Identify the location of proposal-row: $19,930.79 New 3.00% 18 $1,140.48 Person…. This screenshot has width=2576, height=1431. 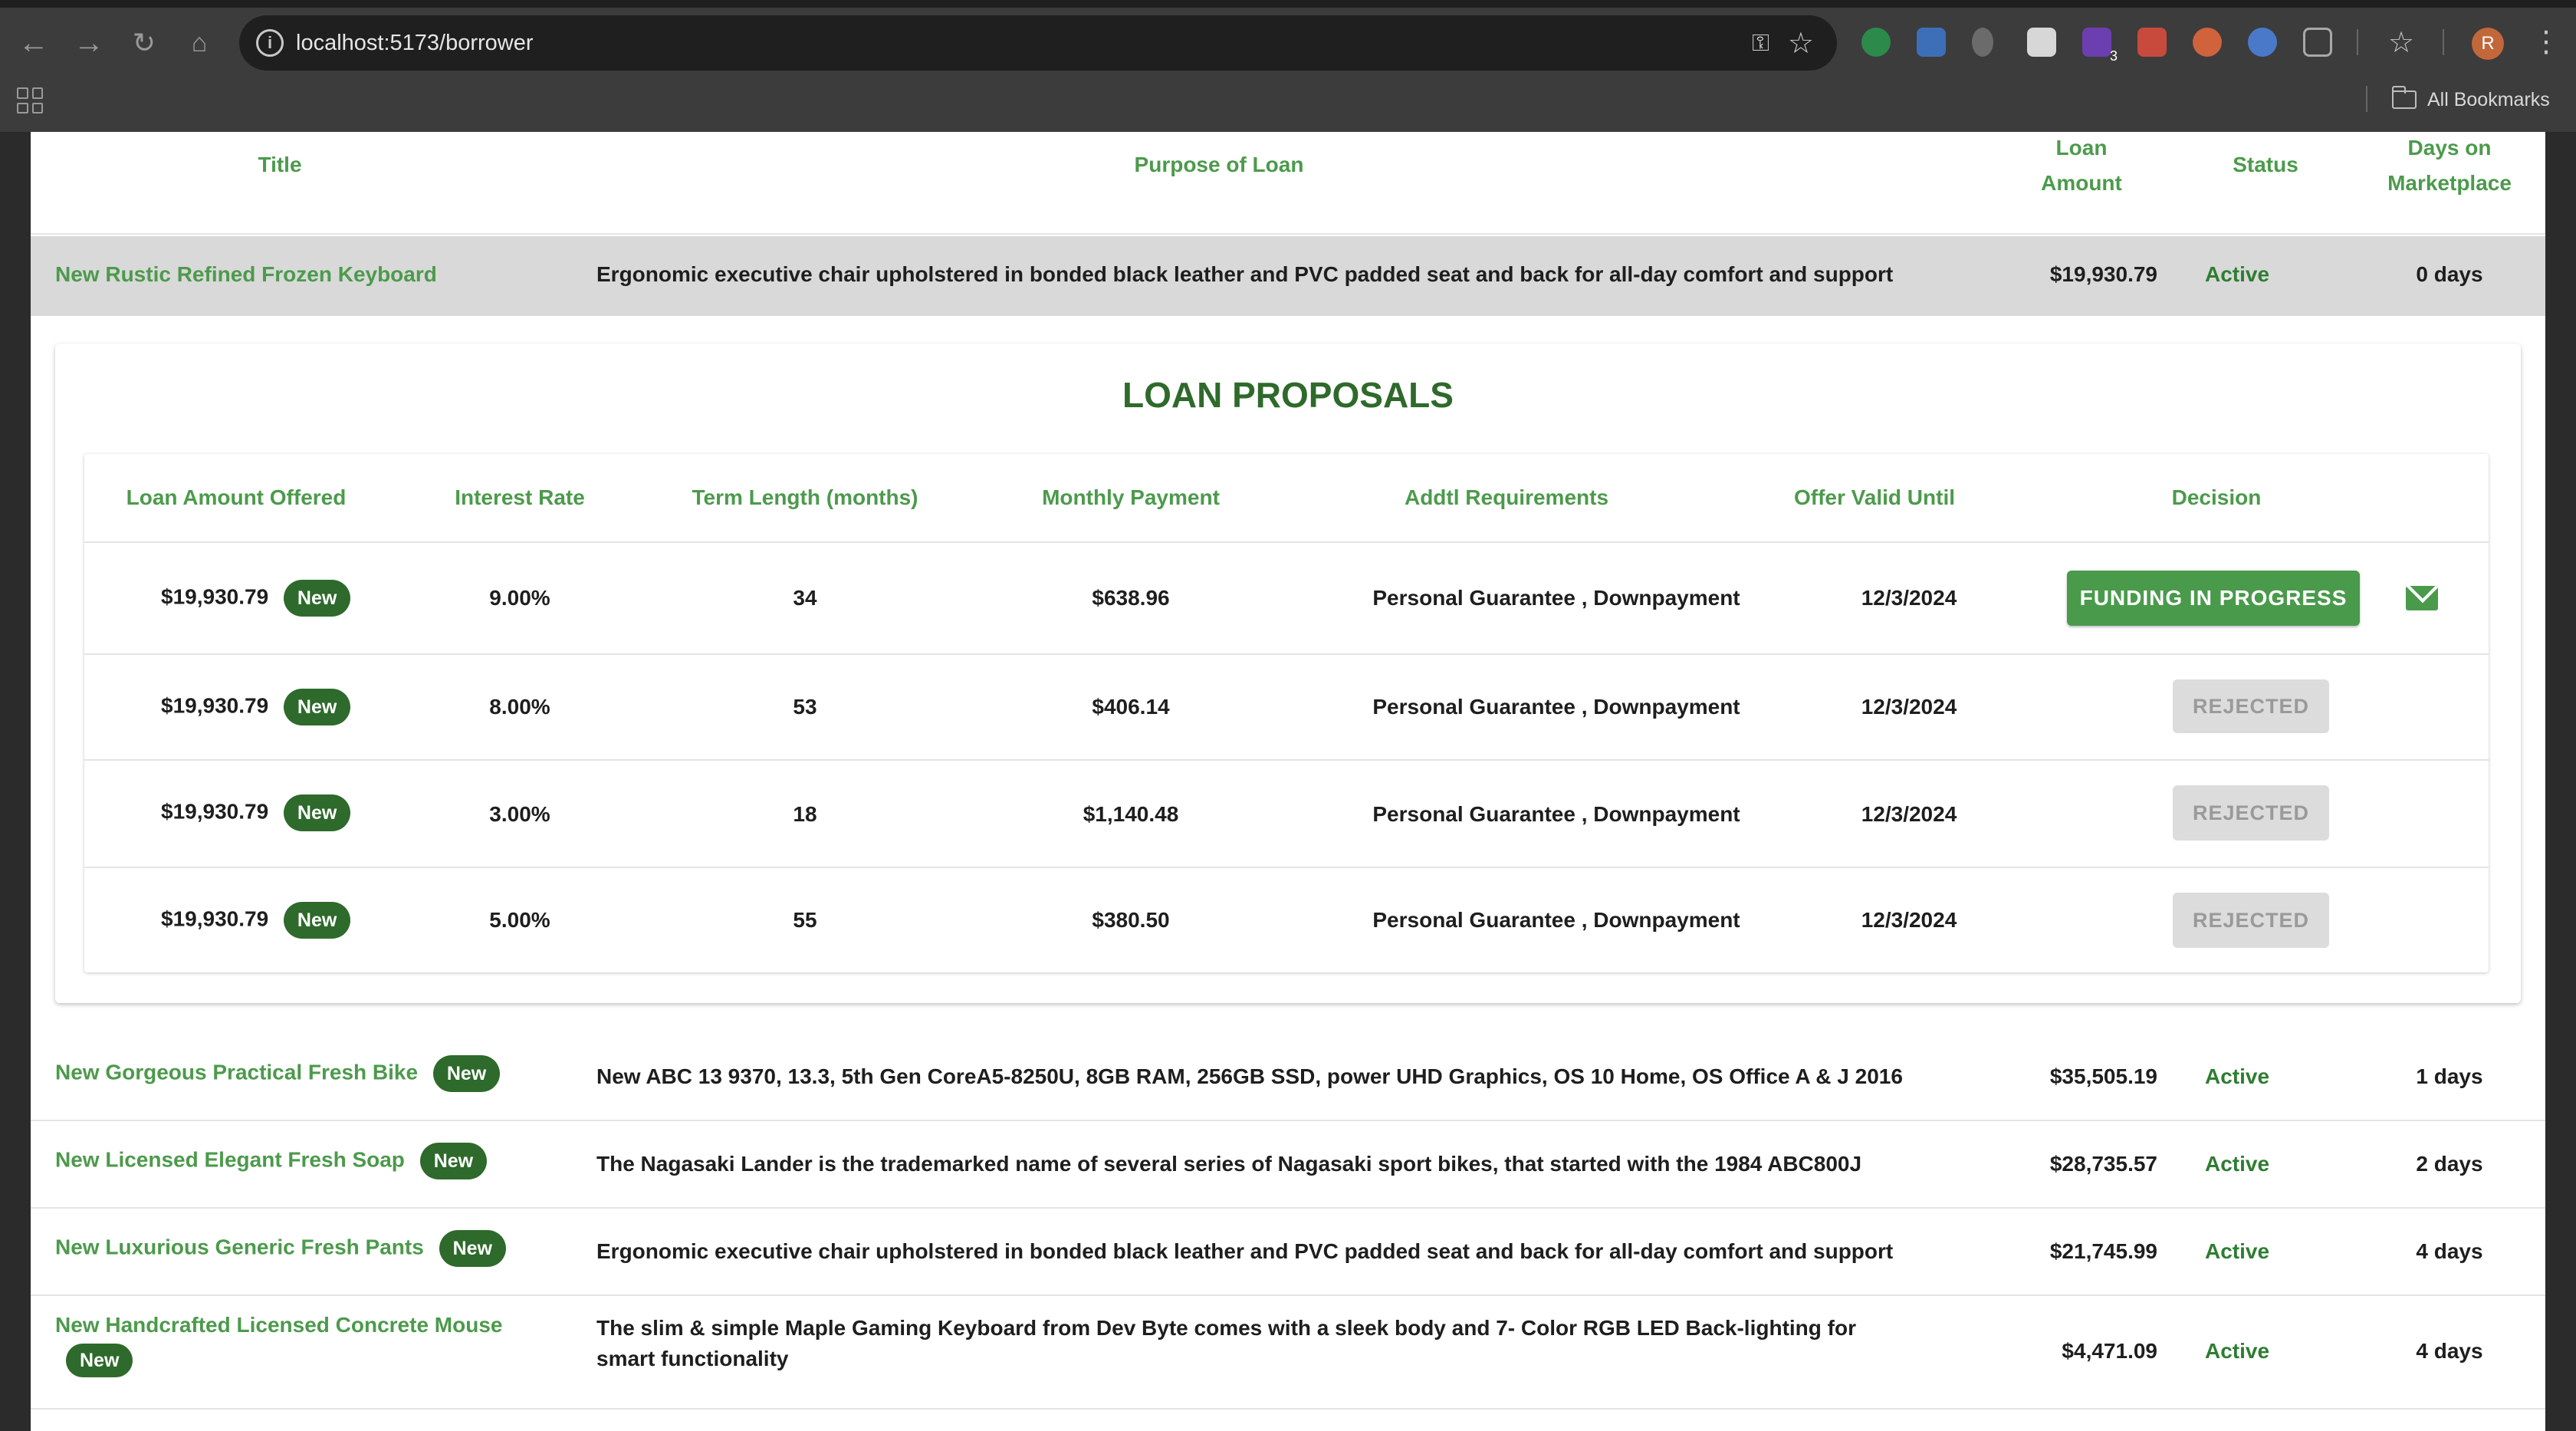
(1286, 813).